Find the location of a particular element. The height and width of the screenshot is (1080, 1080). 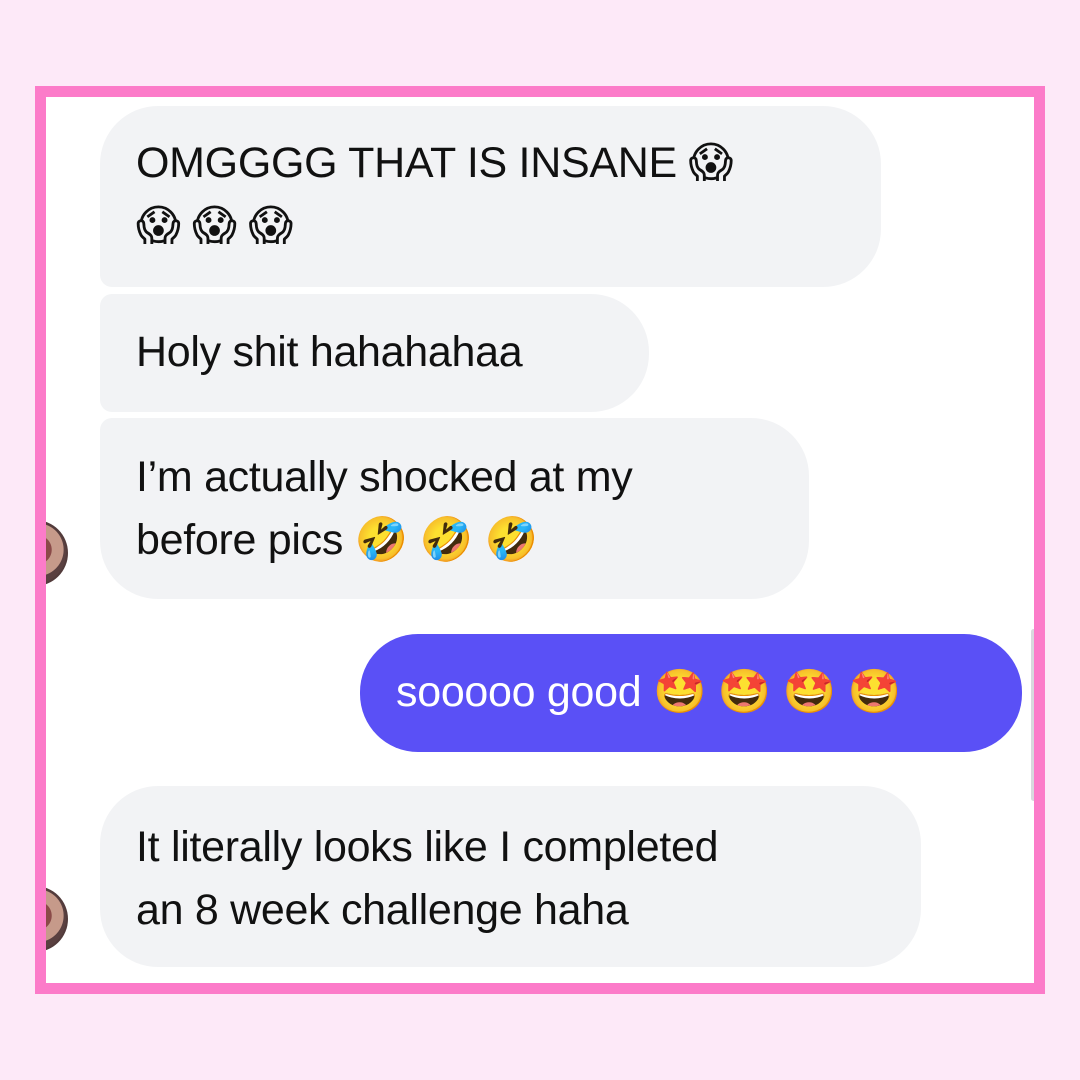

incoming-message-bubble: OMGGGG THAT IS INSANE 😱 😱 😱 😱 is located at coordinates (490, 196).